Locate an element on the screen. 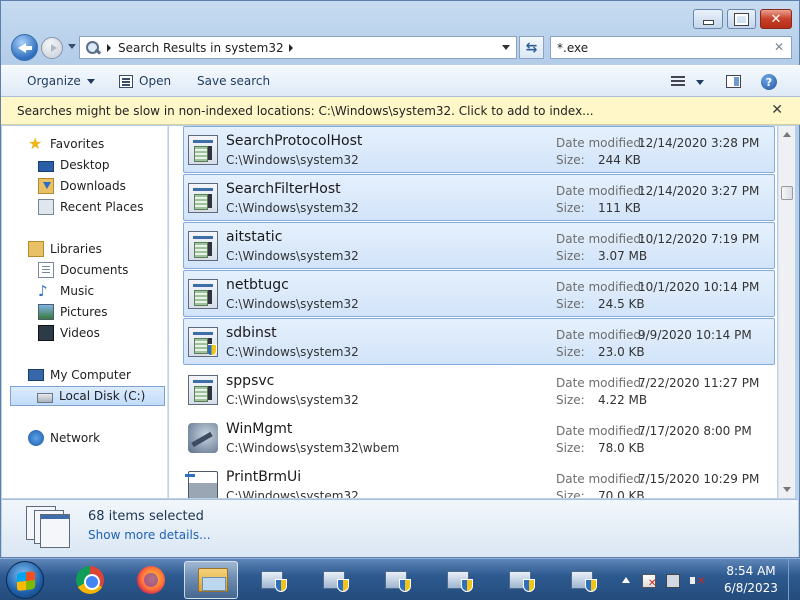  taskbar-explorer is located at coordinates (211, 580).